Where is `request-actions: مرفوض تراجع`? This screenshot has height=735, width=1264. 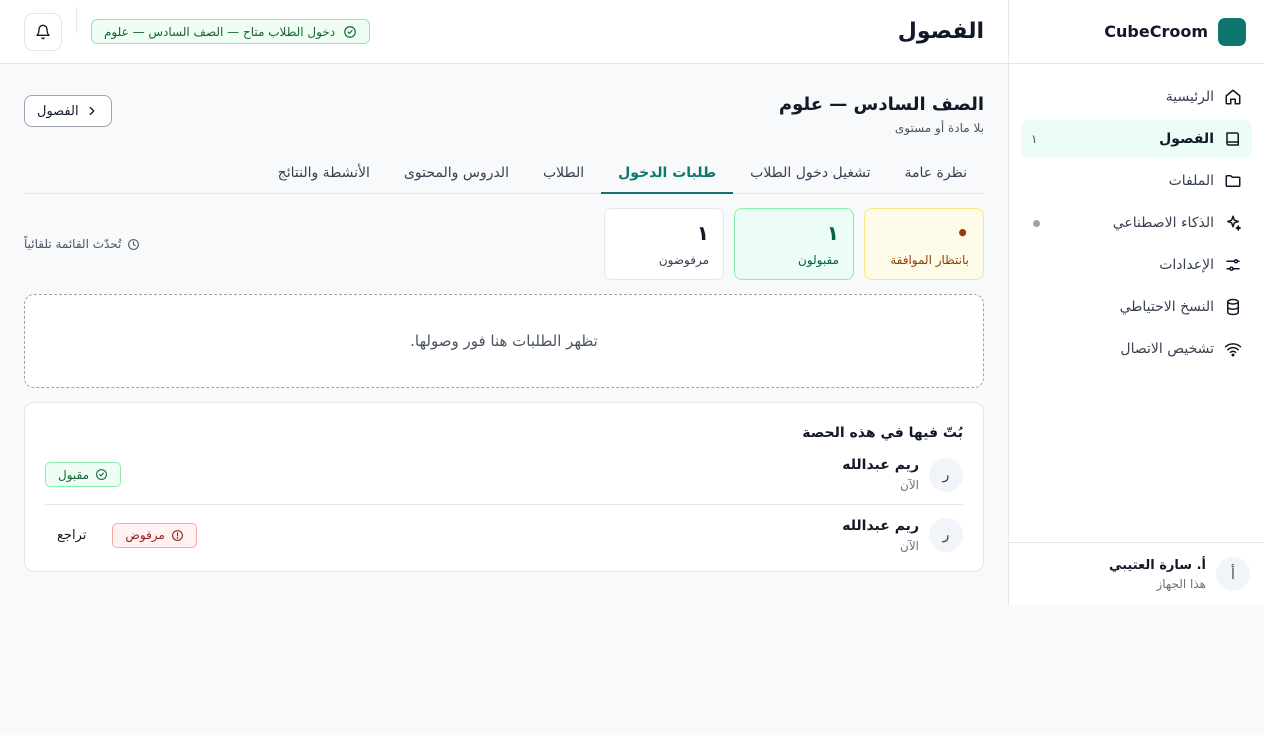
request-actions: مرفوض تراجع is located at coordinates (121, 535).